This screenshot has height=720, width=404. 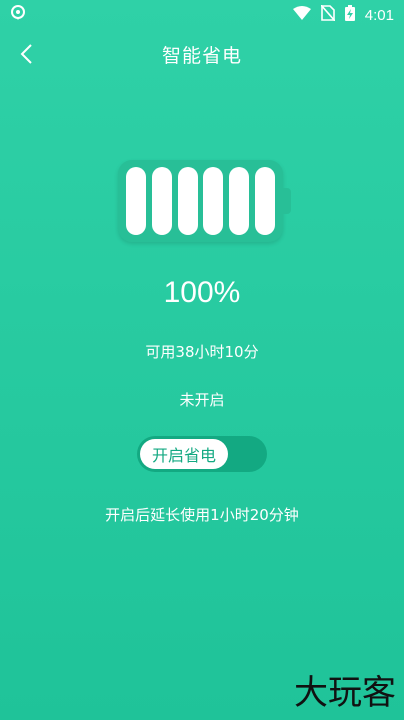 I want to click on no-sim-icon, so click(x=328, y=14).